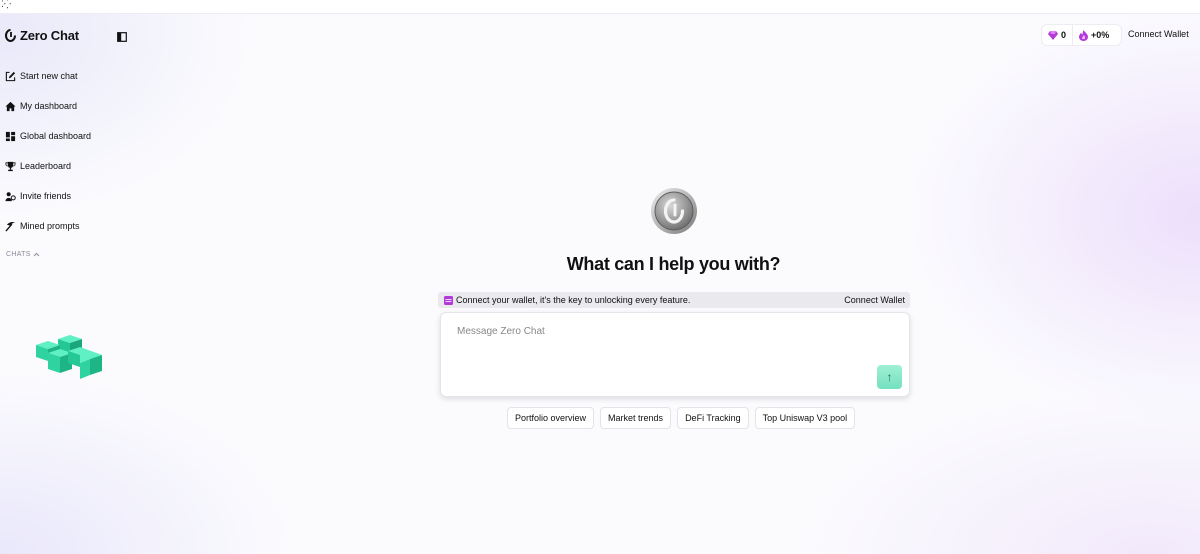  I want to click on sidebar-item-mined-prompts: Mined prompts, so click(48, 226).